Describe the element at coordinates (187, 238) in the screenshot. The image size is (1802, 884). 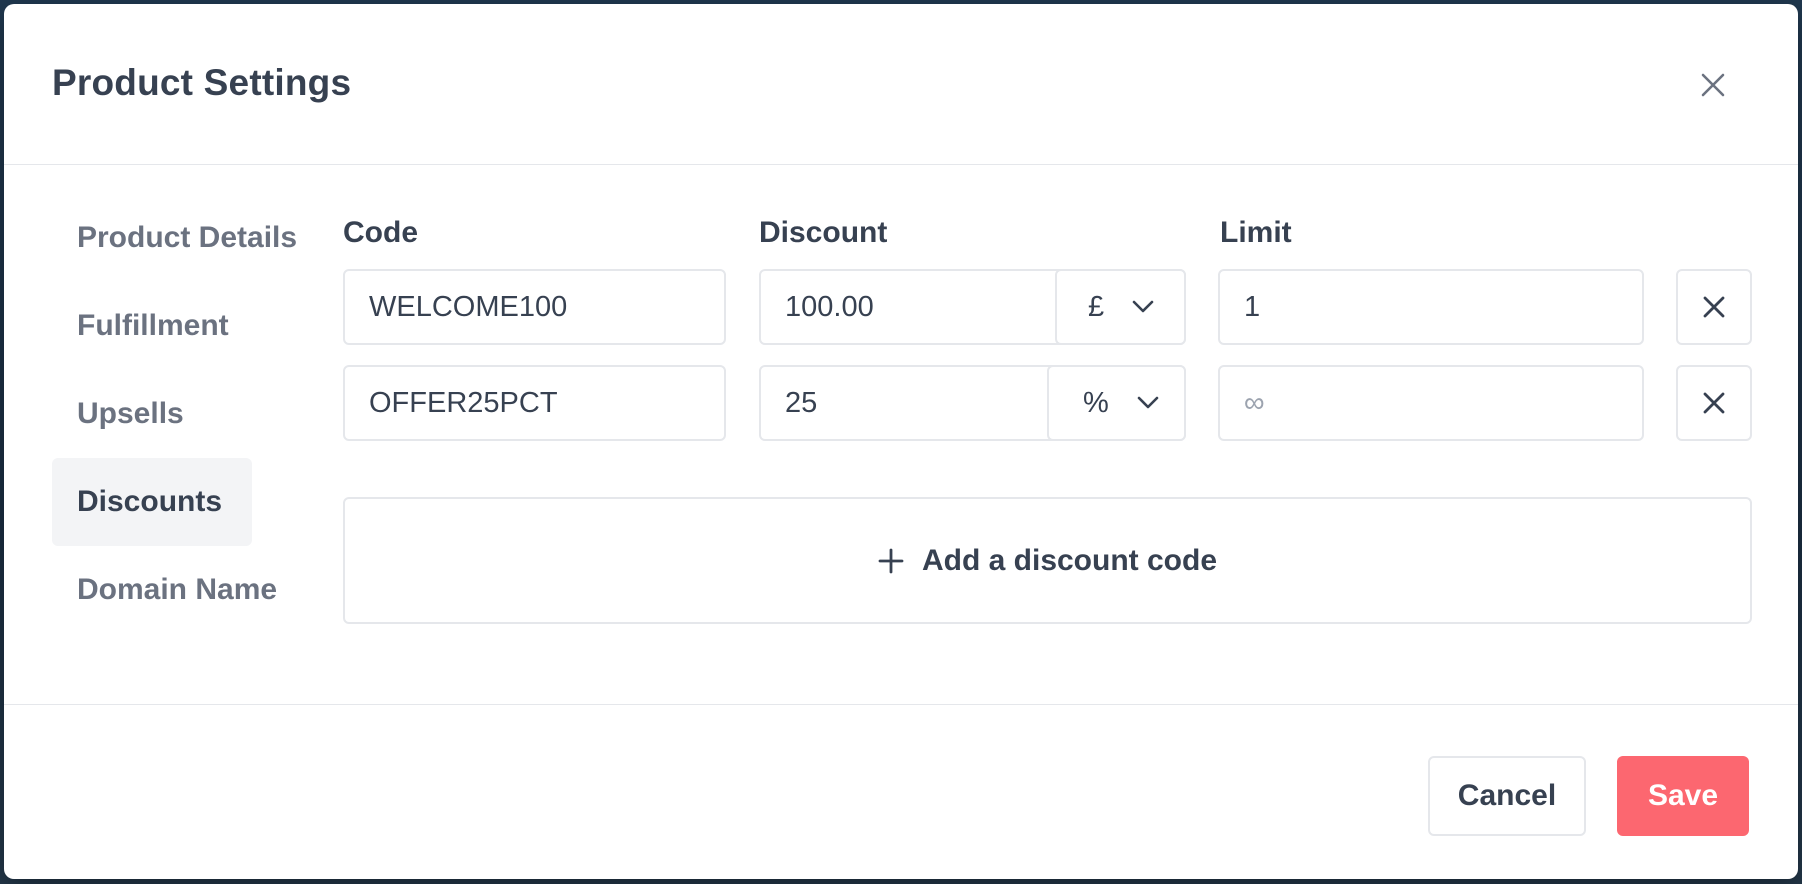
I see `sidebar-item-product-details: Product Details` at that location.